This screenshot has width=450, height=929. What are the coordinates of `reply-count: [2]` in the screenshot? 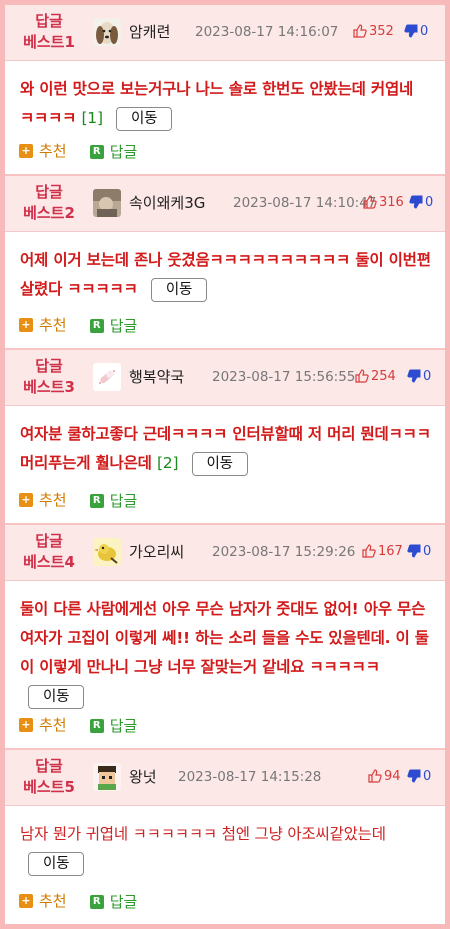 It's located at (167, 463).